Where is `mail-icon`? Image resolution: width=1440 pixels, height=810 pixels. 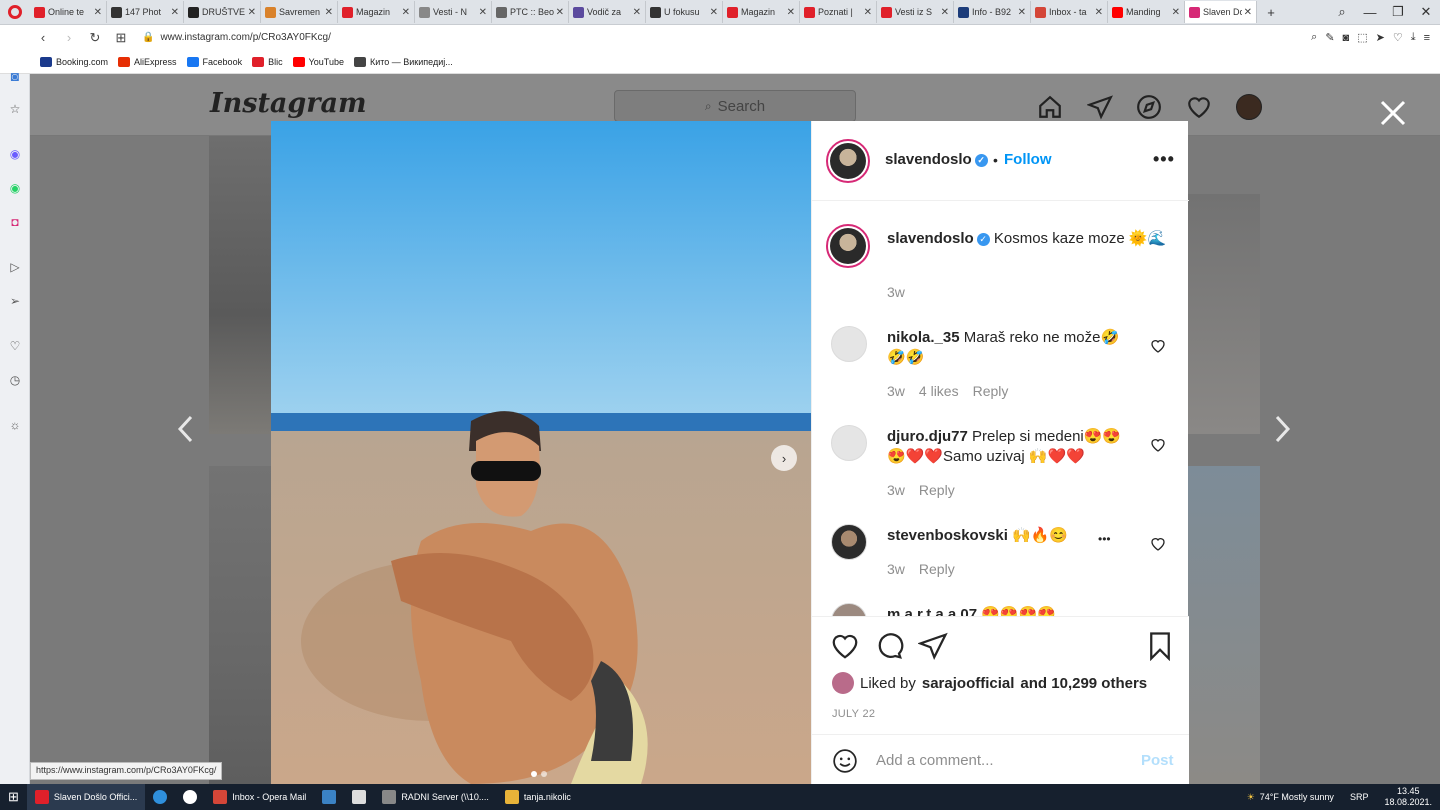 mail-icon is located at coordinates (329, 797).